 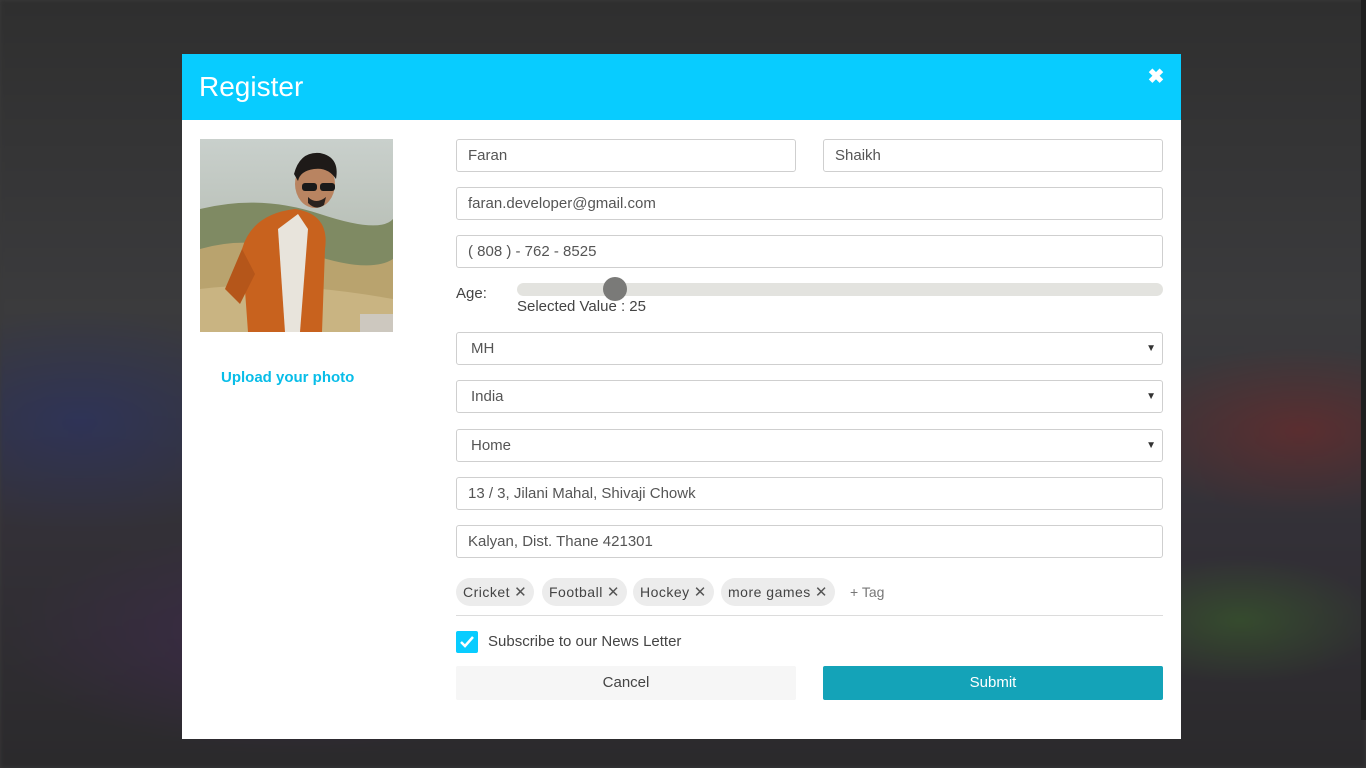 I want to click on state-select: MH ▼, so click(x=809, y=348).